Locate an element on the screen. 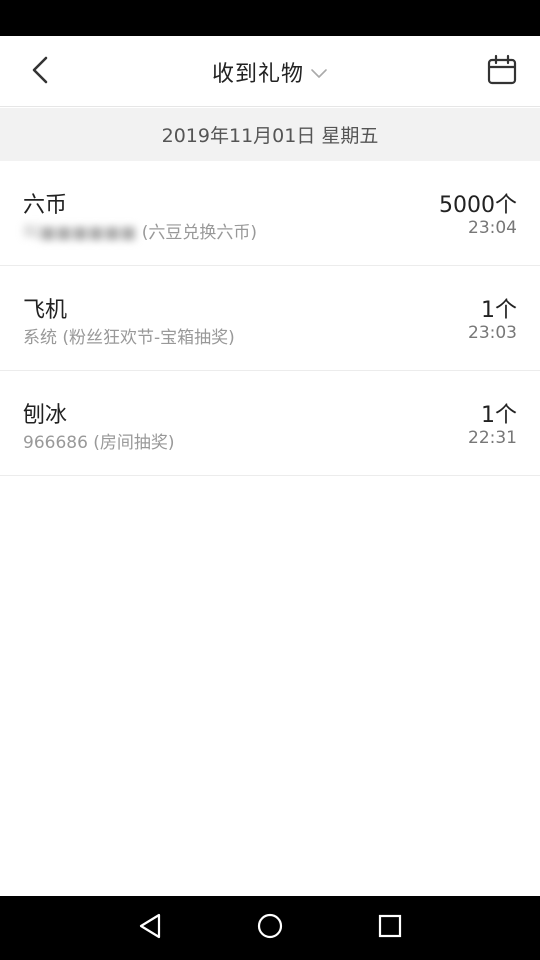 The image size is (540, 960). navigation-bar is located at coordinates (270, 928).